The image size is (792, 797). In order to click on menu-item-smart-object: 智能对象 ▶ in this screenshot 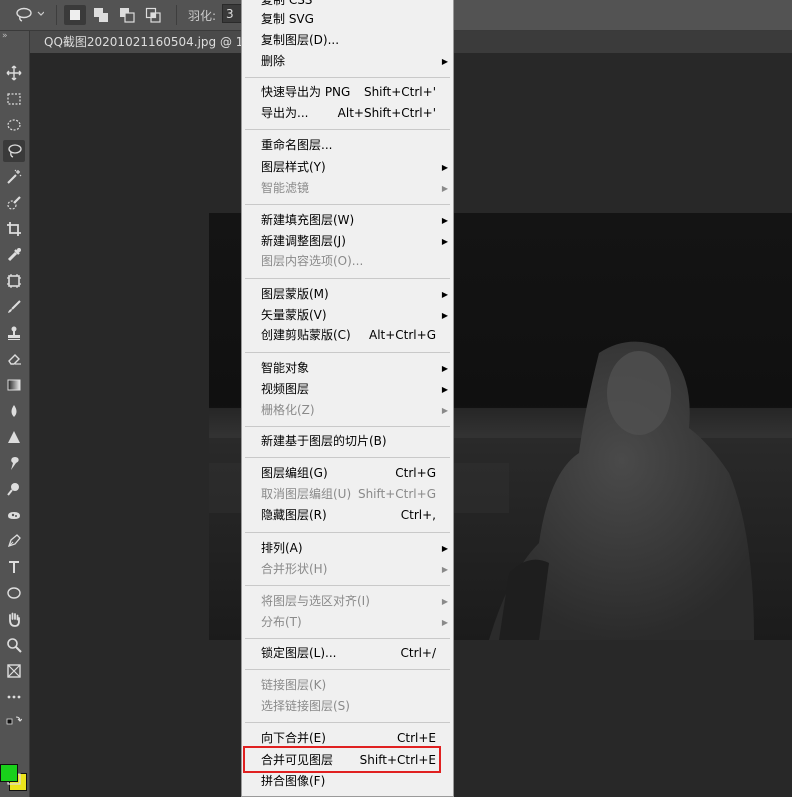, I will do `click(347, 368)`.